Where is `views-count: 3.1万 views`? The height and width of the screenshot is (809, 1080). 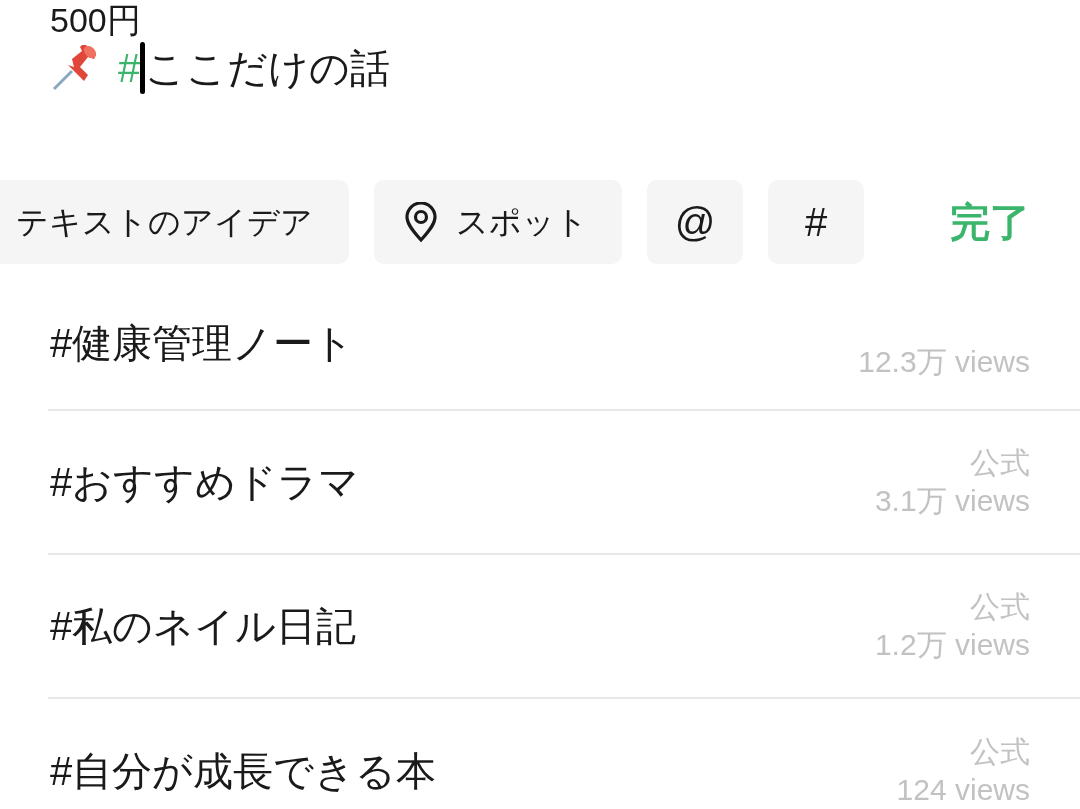
views-count: 3.1万 views is located at coordinates (952, 501).